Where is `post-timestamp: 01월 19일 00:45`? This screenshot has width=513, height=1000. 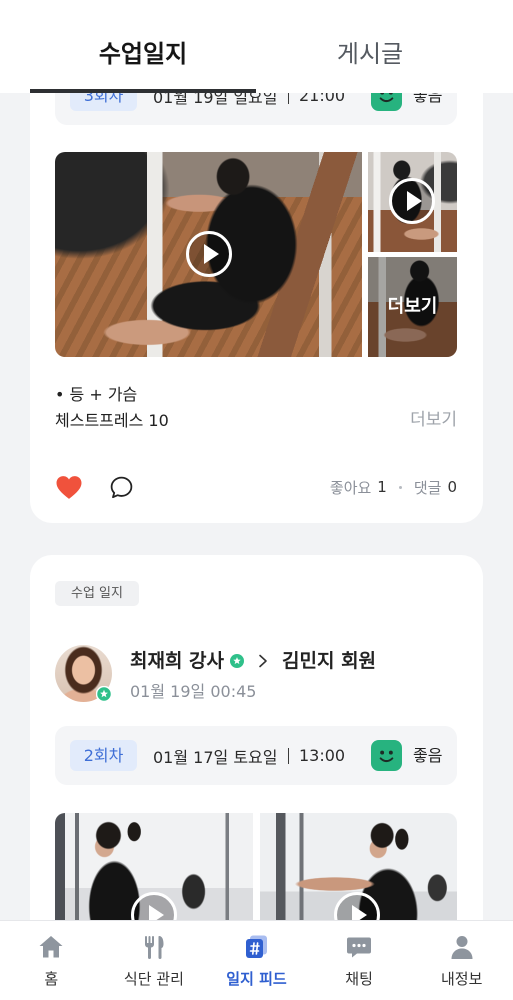
post-timestamp: 01월 19일 00:45 is located at coordinates (193, 691).